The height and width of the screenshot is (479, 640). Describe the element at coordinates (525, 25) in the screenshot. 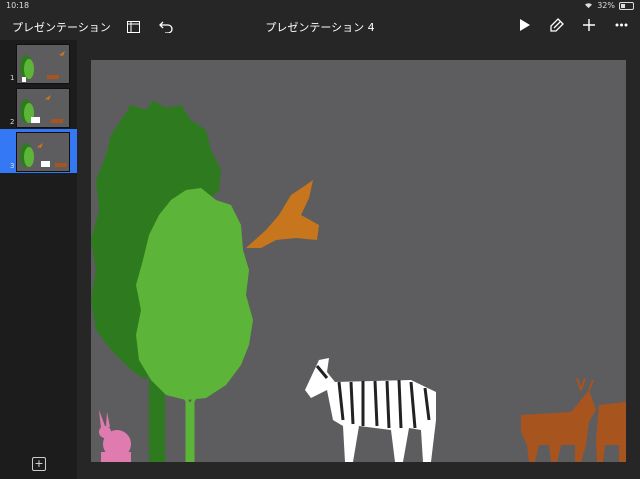

I see `play-icon` at that location.